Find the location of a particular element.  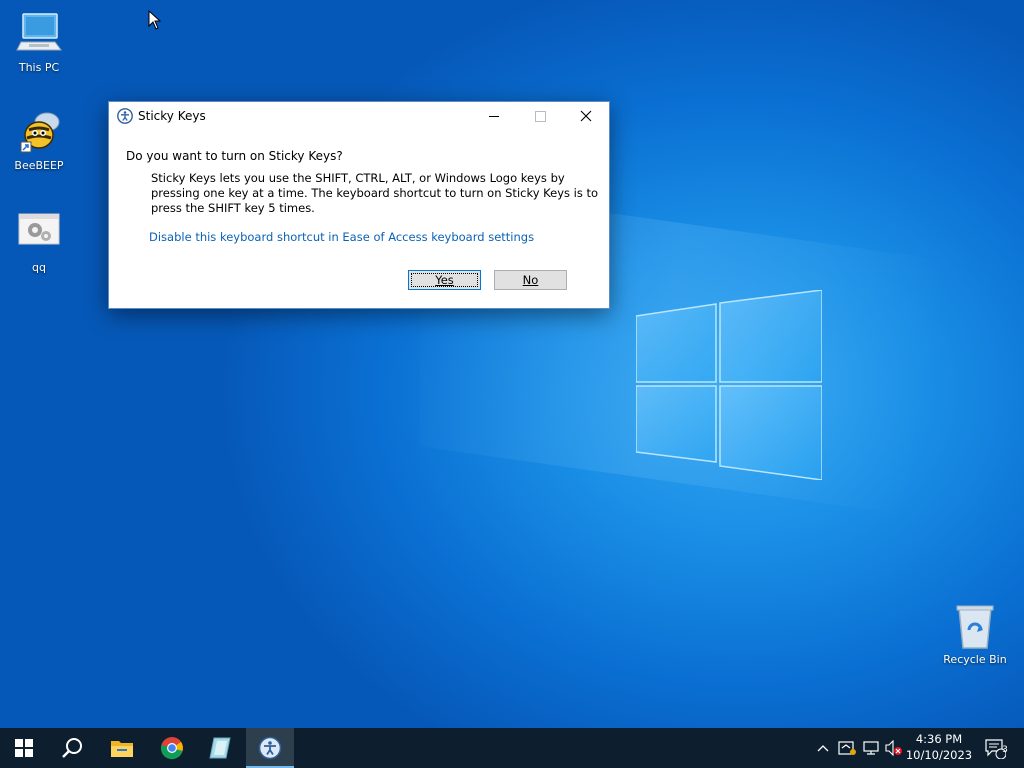

start-icon is located at coordinates (24, 748).